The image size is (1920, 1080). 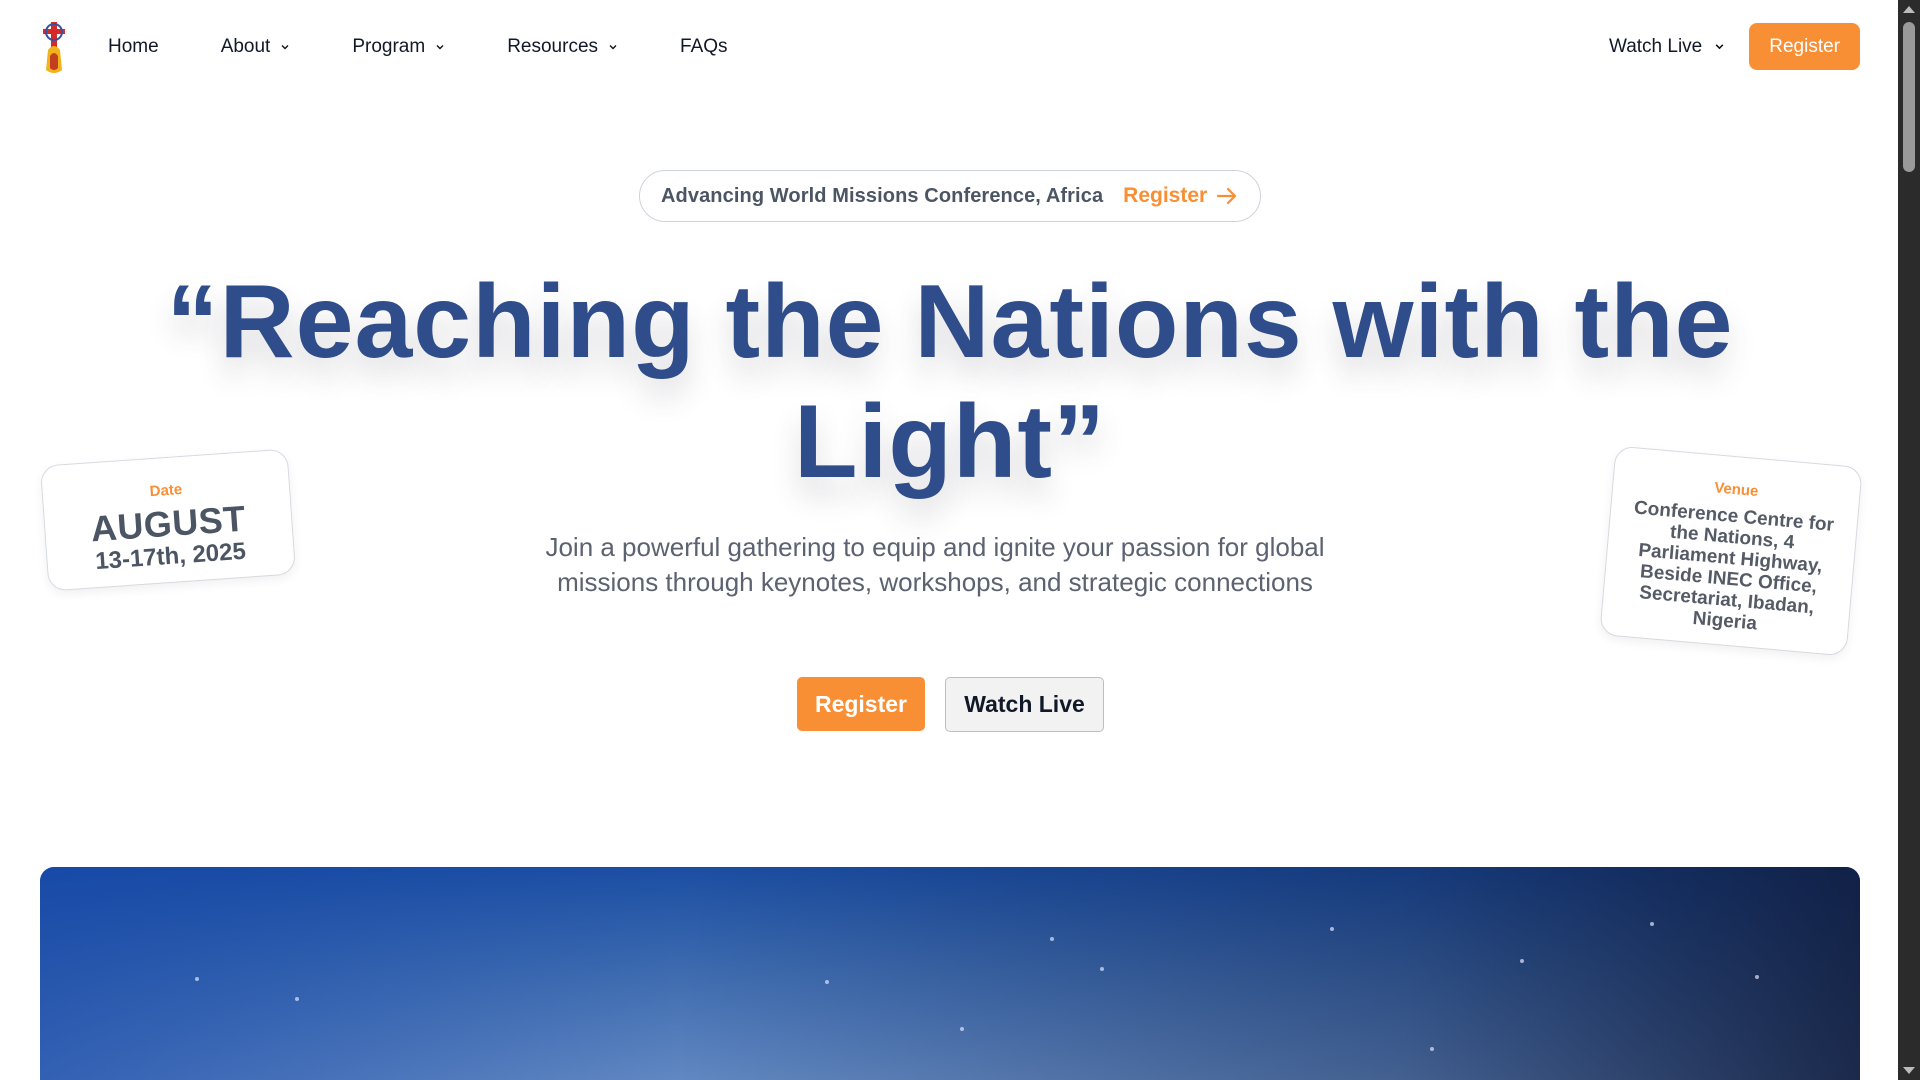 What do you see at coordinates (1227, 196) in the screenshot?
I see `arrow-right-icon` at bounding box center [1227, 196].